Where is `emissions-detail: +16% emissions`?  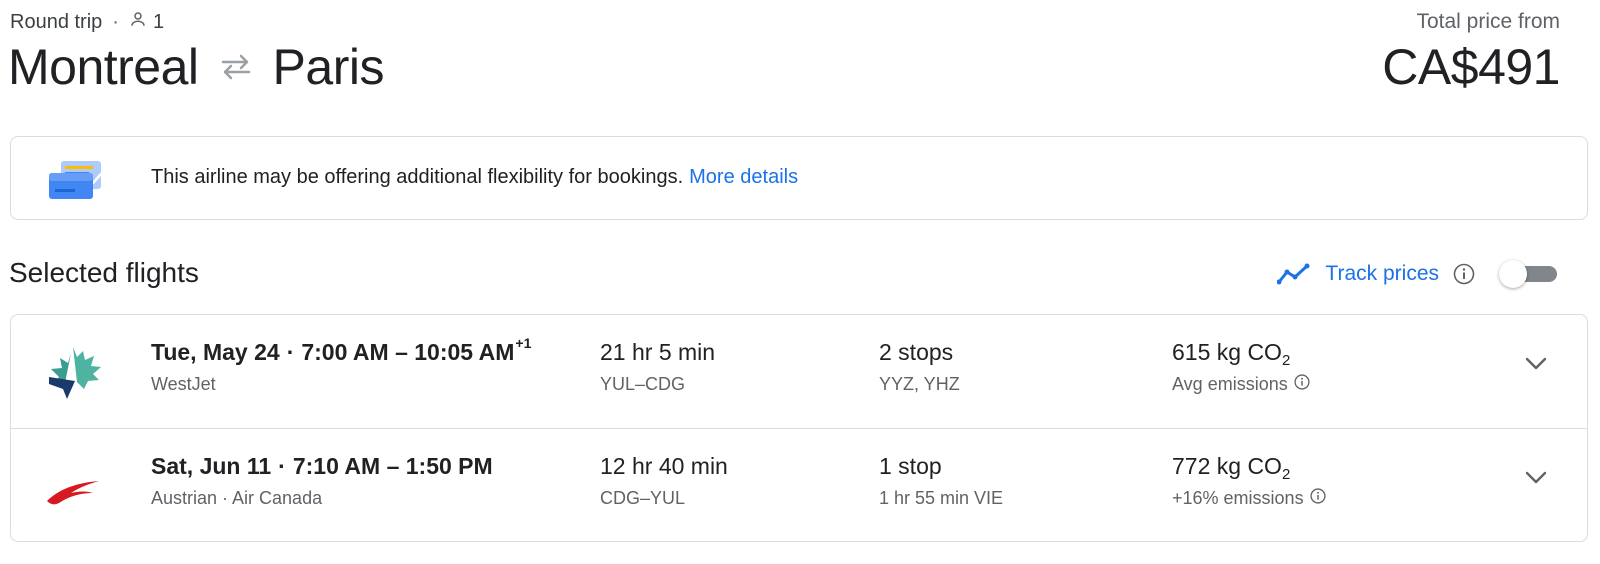
emissions-detail: +16% emissions is located at coordinates (1249, 498).